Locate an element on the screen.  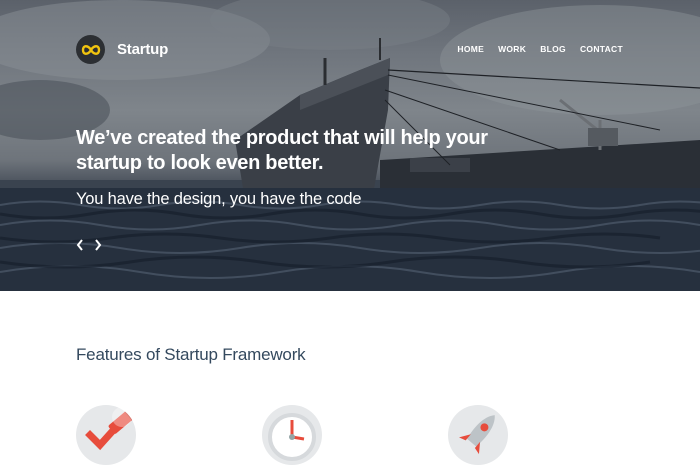
nav-blog: BLOG is located at coordinates (553, 49).